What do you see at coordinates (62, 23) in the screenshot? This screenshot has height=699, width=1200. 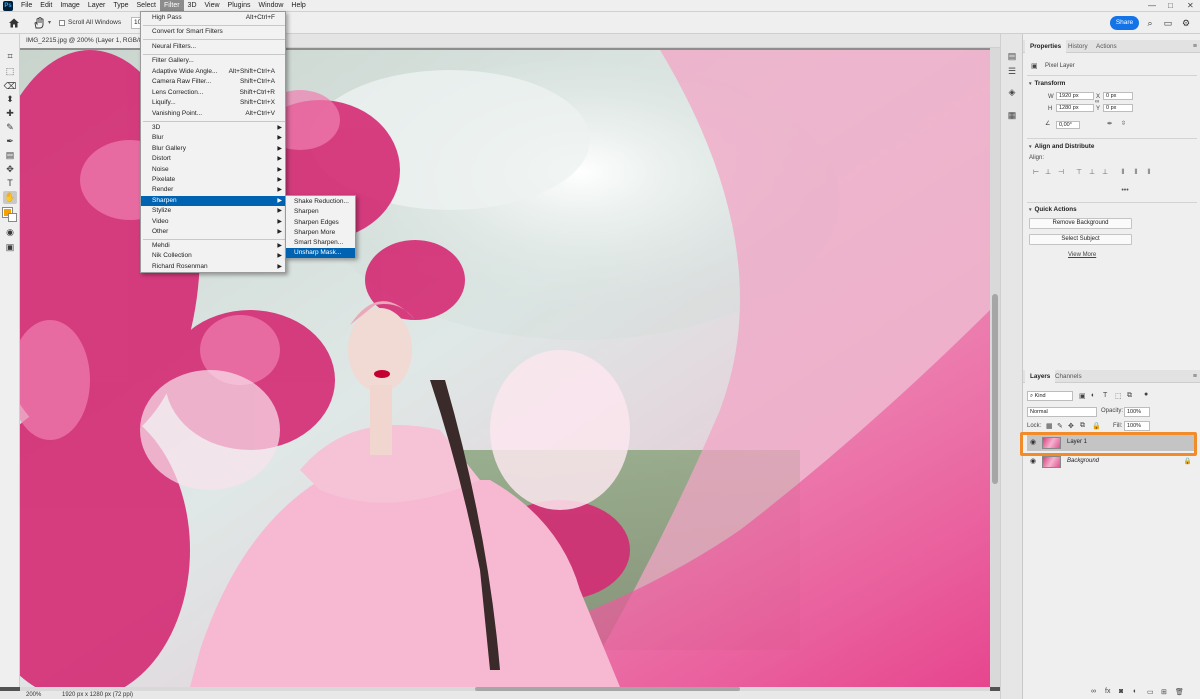 I see `scroll-all-checkbox` at bounding box center [62, 23].